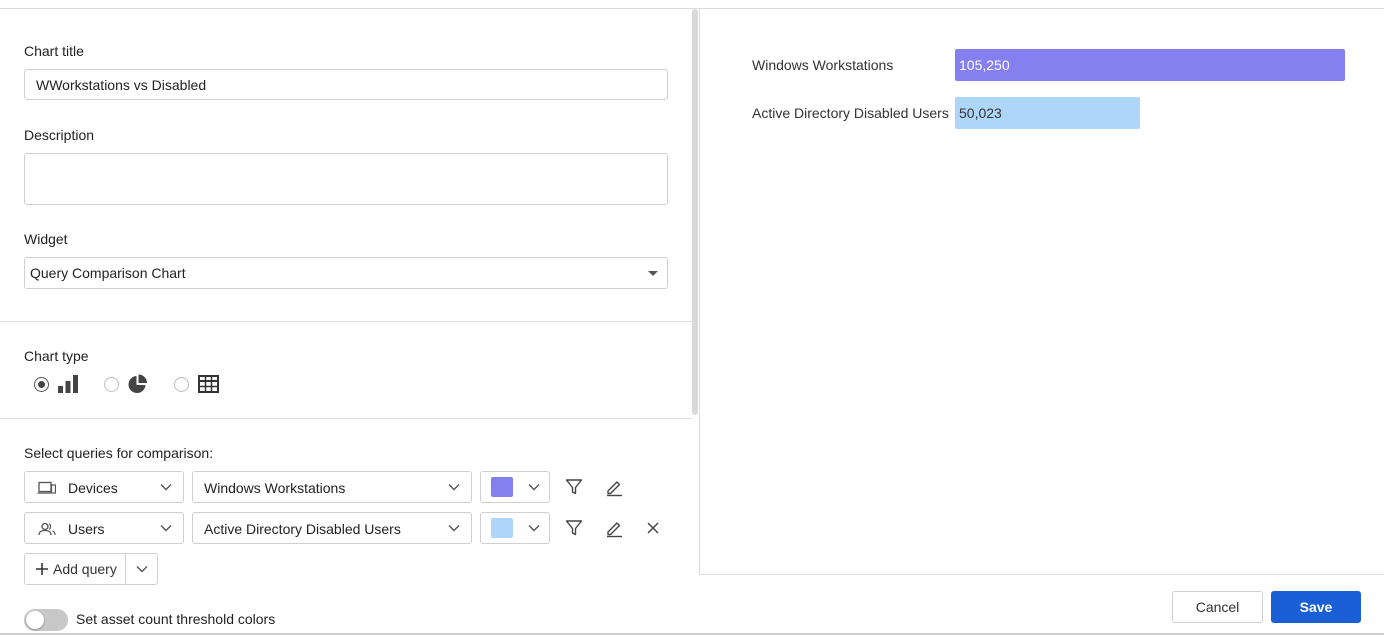 This screenshot has height=635, width=1384. What do you see at coordinates (121, 85) in the screenshot?
I see `chart-title-value: WWorkstations vs Disabled` at bounding box center [121, 85].